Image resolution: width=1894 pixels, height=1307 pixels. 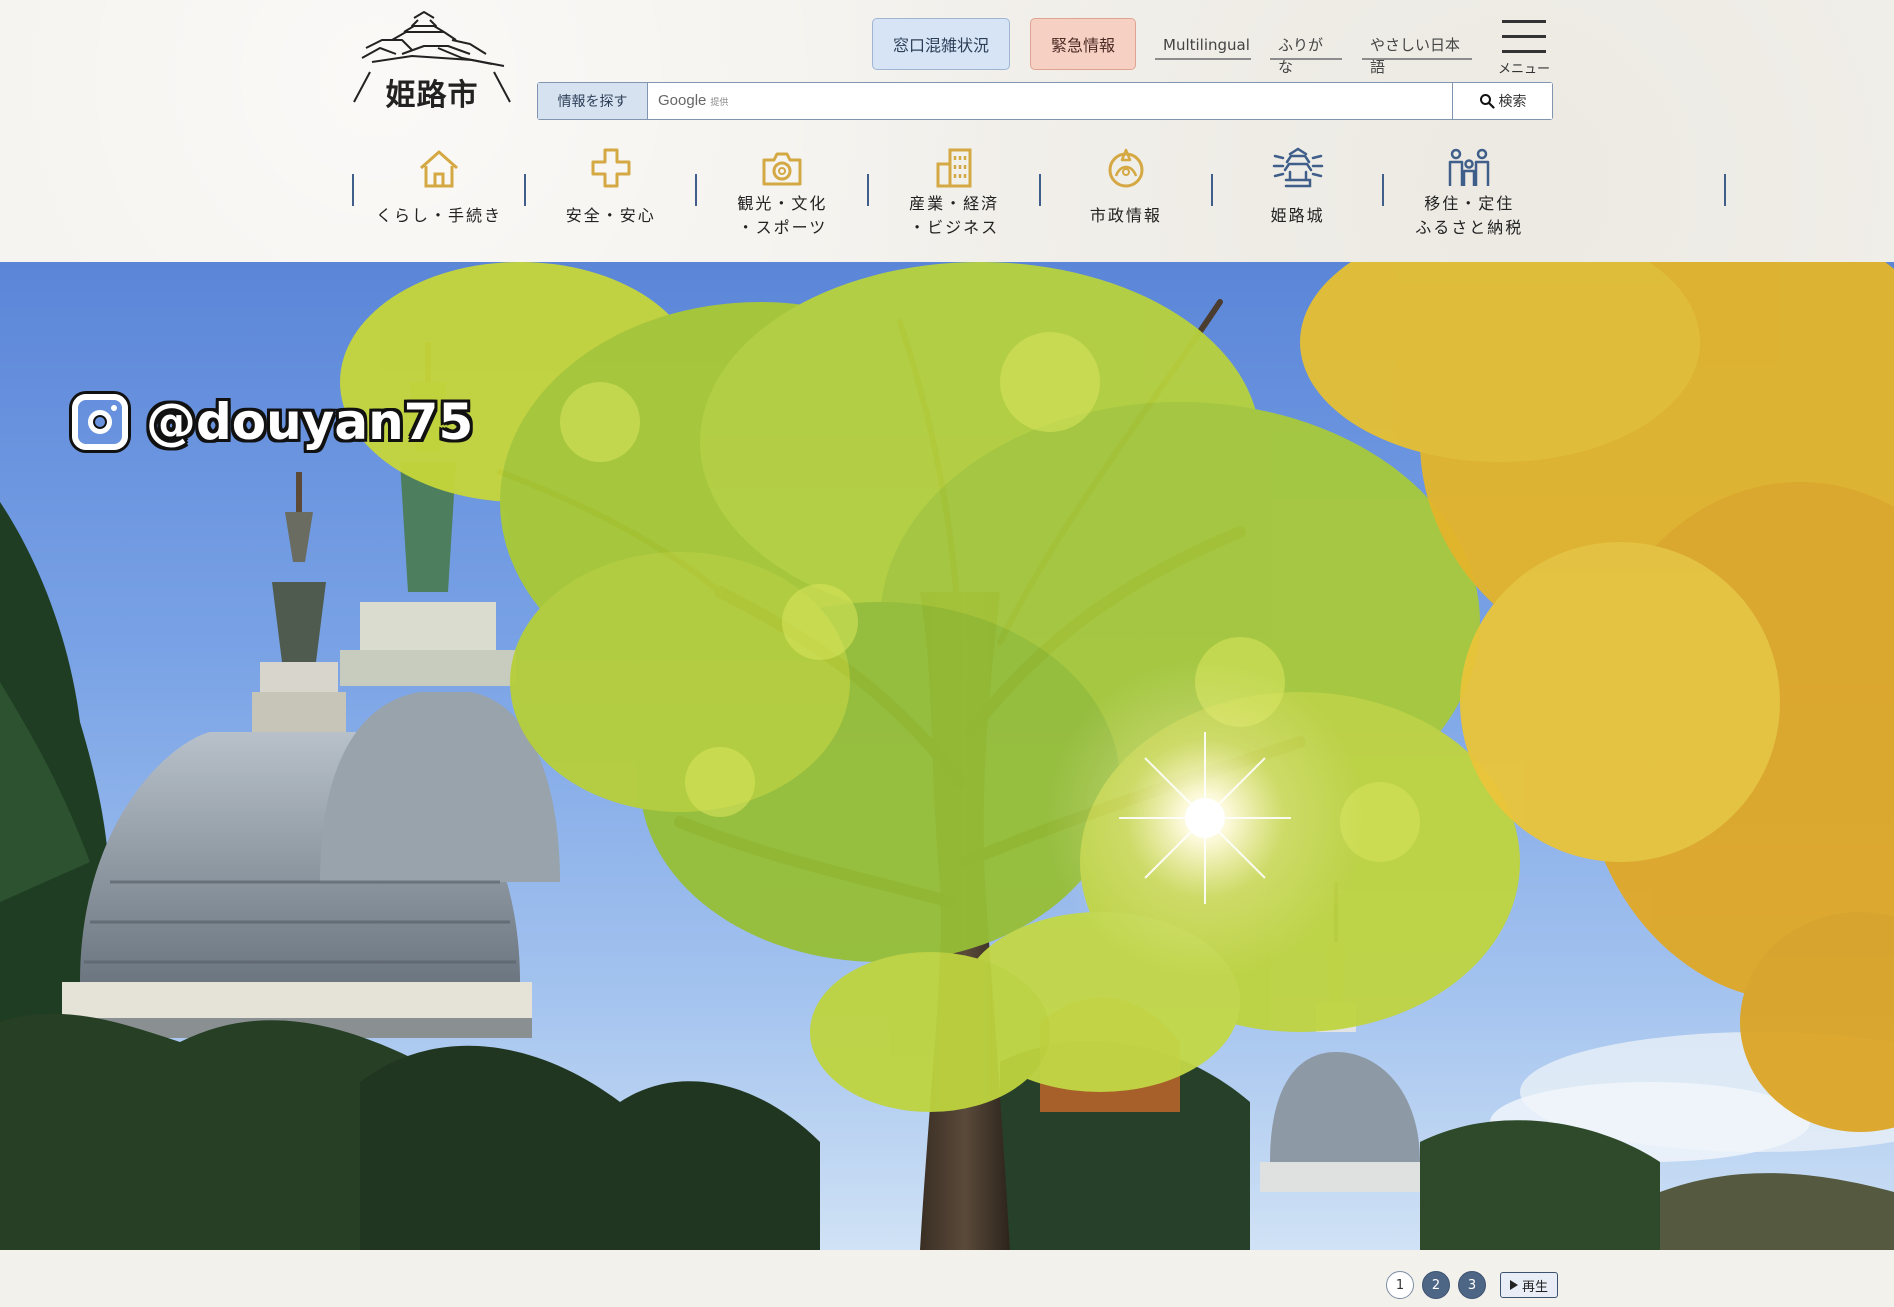 I want to click on google-label: Google, so click(x=682, y=100).